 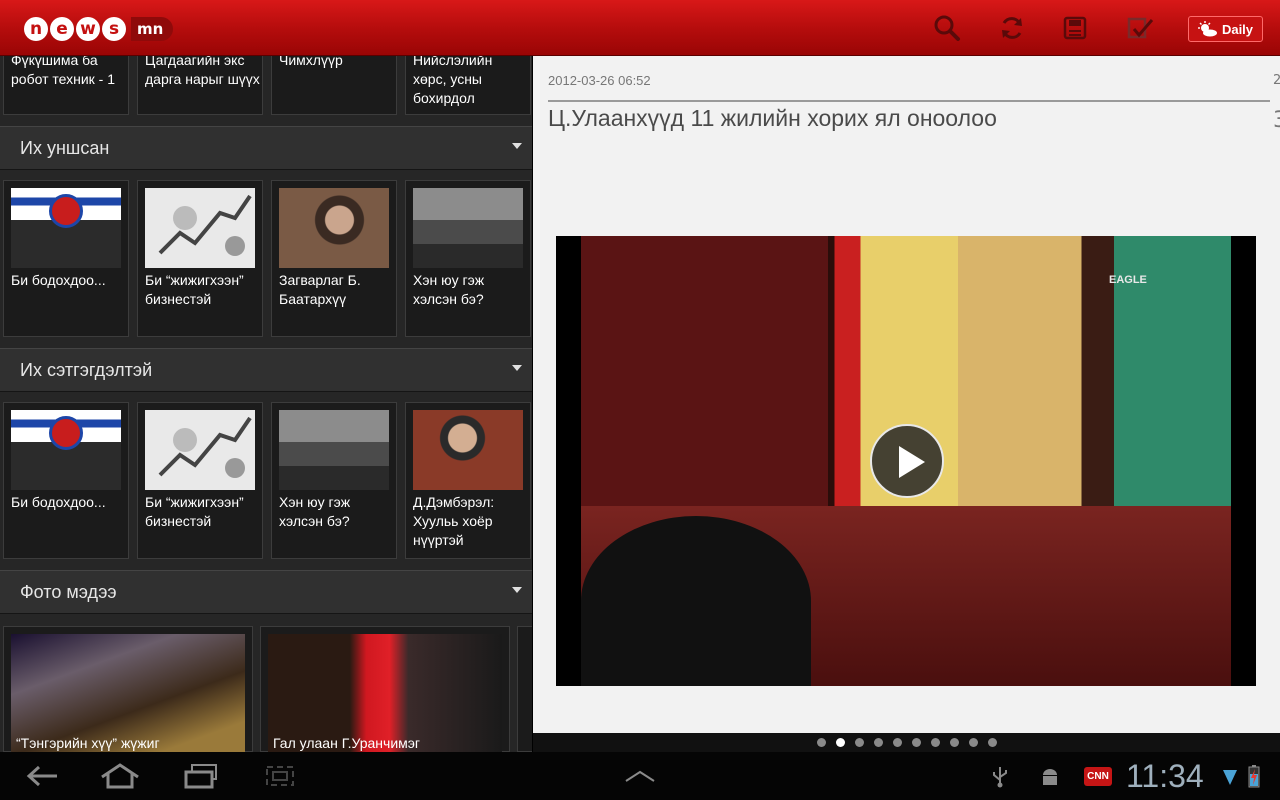 I want to click on news-tile-caption: Чимхлүүр, so click(x=311, y=62).